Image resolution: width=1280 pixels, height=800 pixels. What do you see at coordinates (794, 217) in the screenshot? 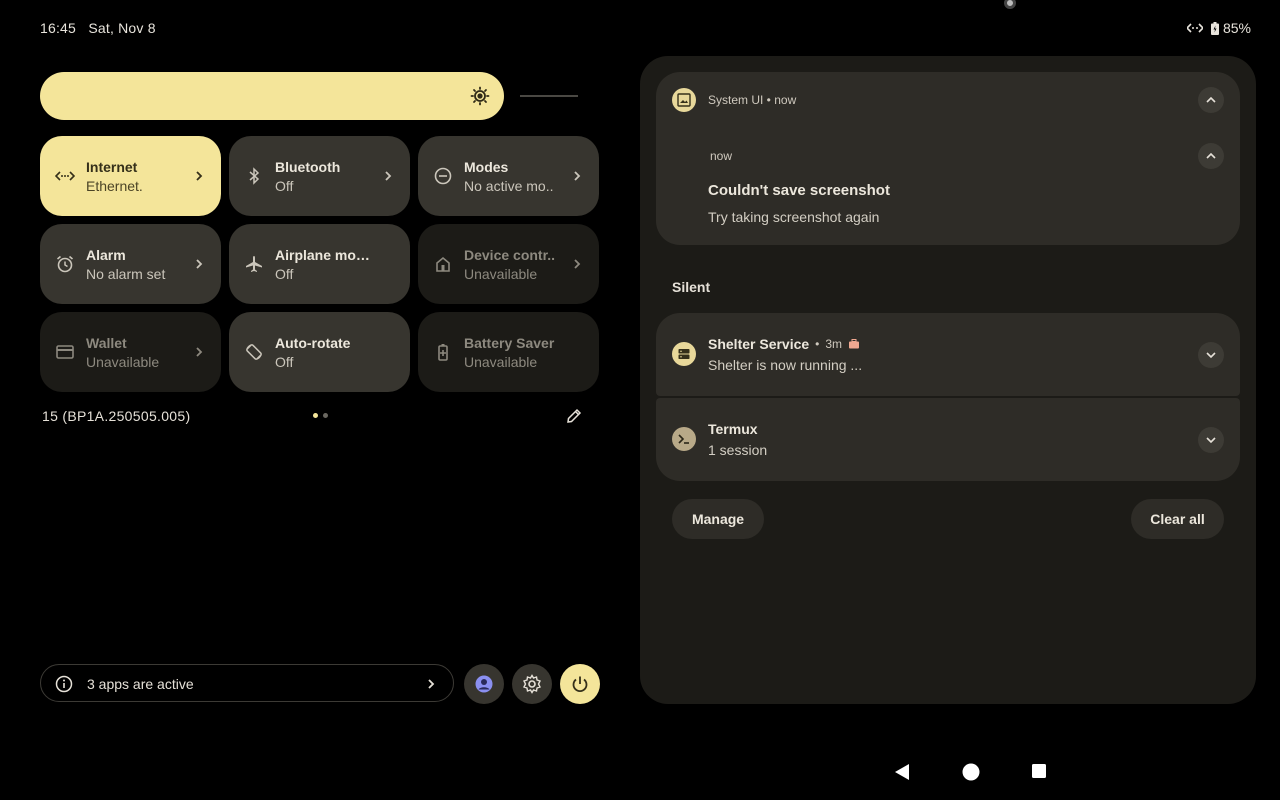
I see `notification-text: Try taking screenshot again` at bounding box center [794, 217].